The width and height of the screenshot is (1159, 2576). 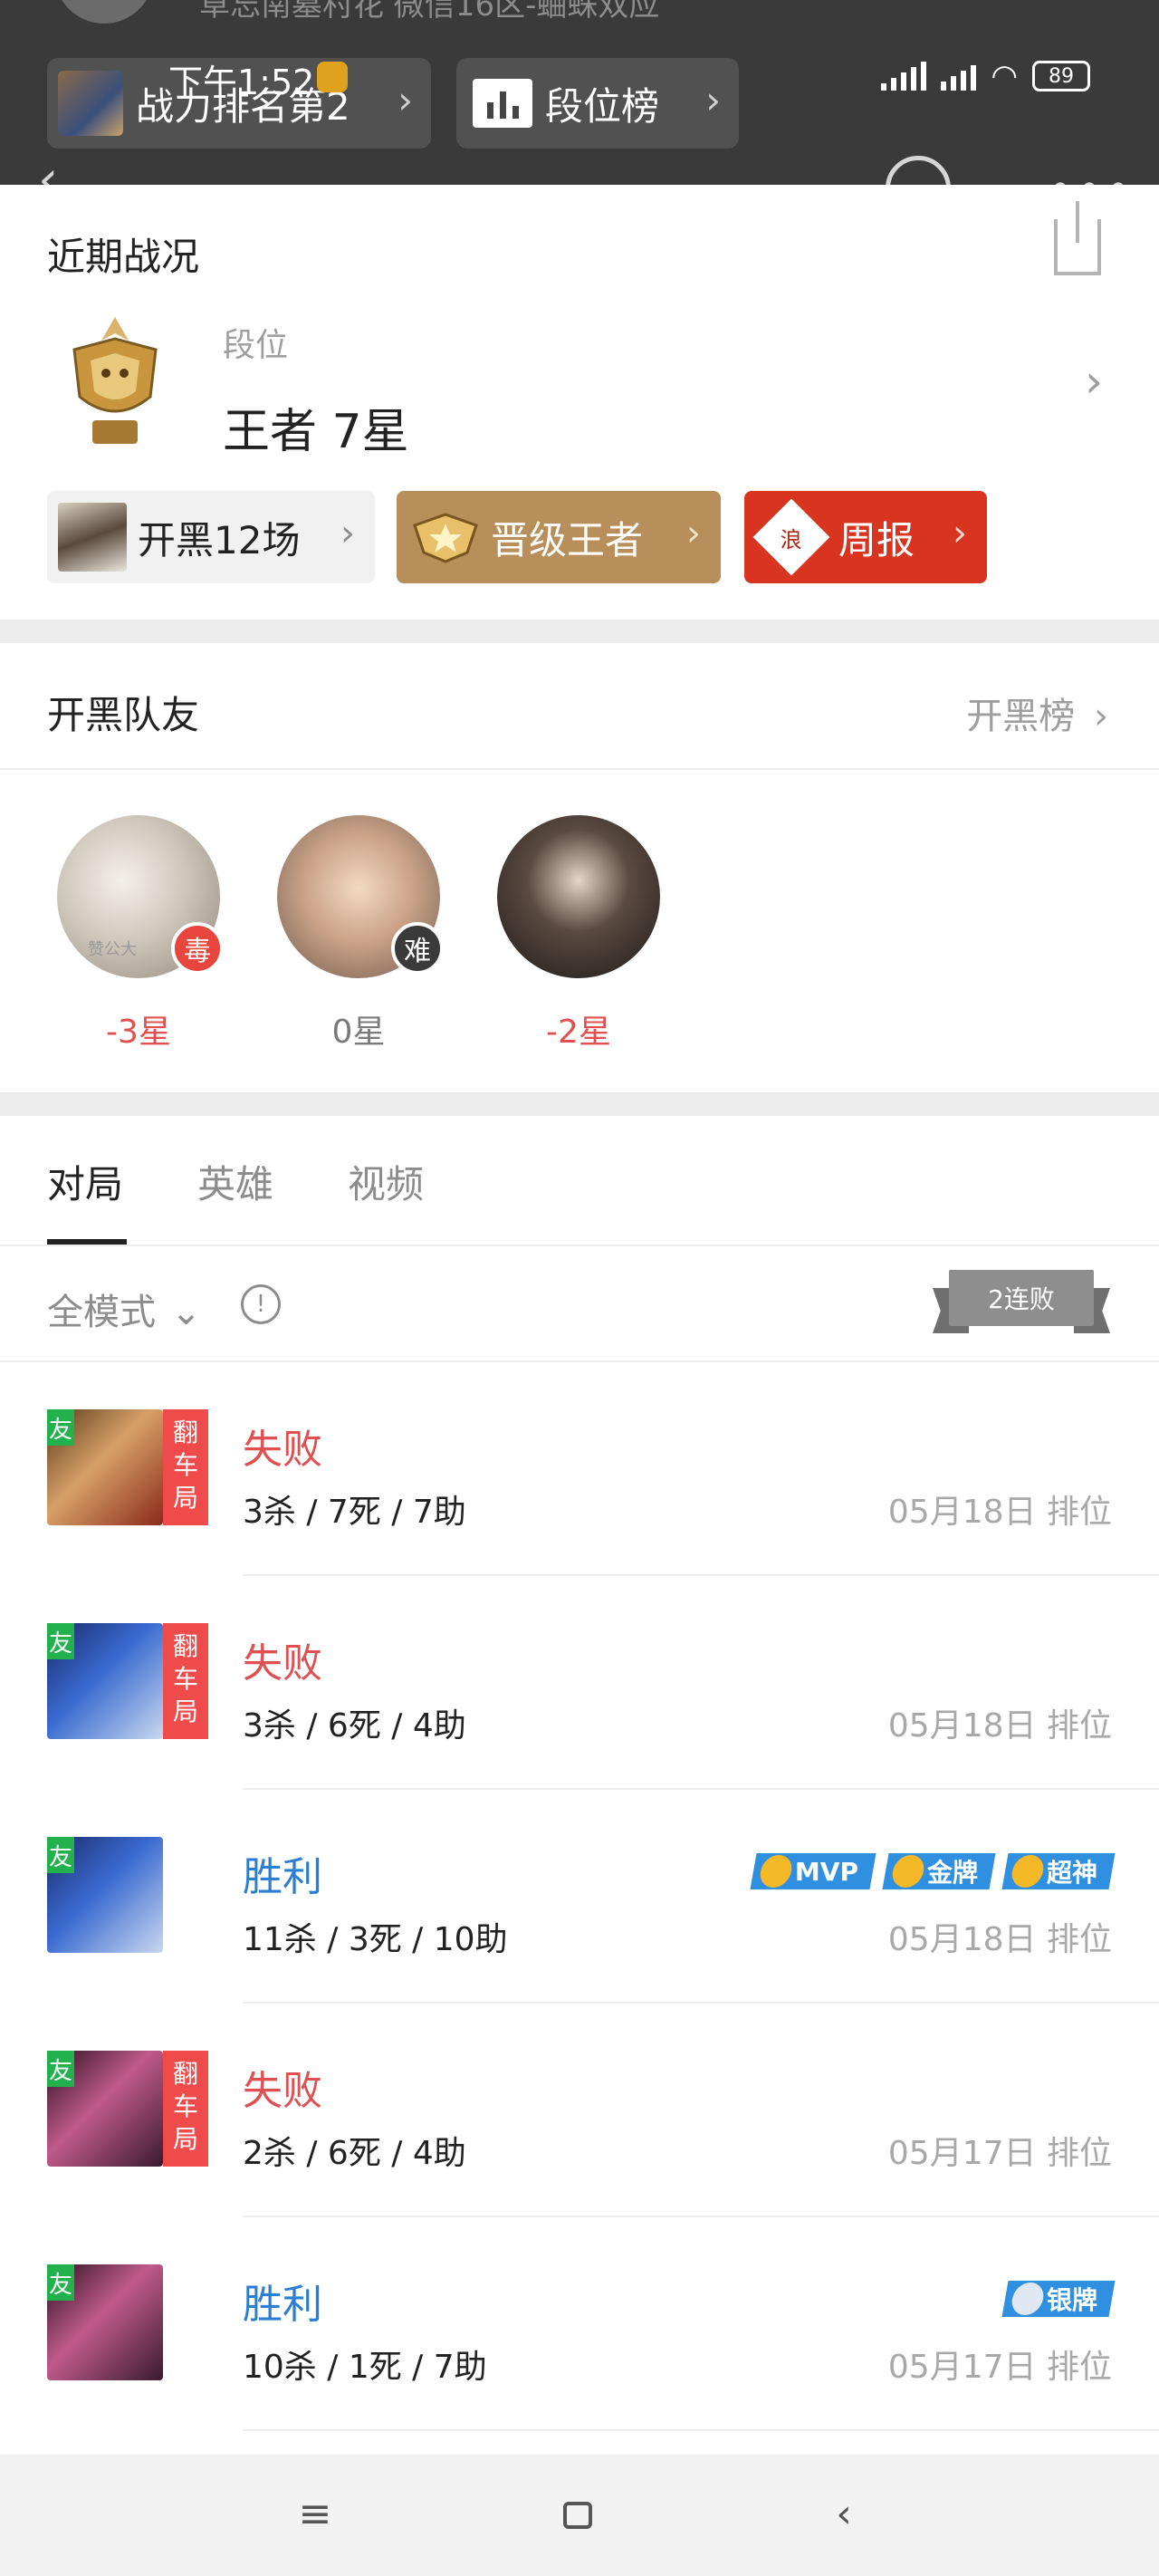 I want to click on weekly-report-icon: 浪, so click(x=791, y=537).